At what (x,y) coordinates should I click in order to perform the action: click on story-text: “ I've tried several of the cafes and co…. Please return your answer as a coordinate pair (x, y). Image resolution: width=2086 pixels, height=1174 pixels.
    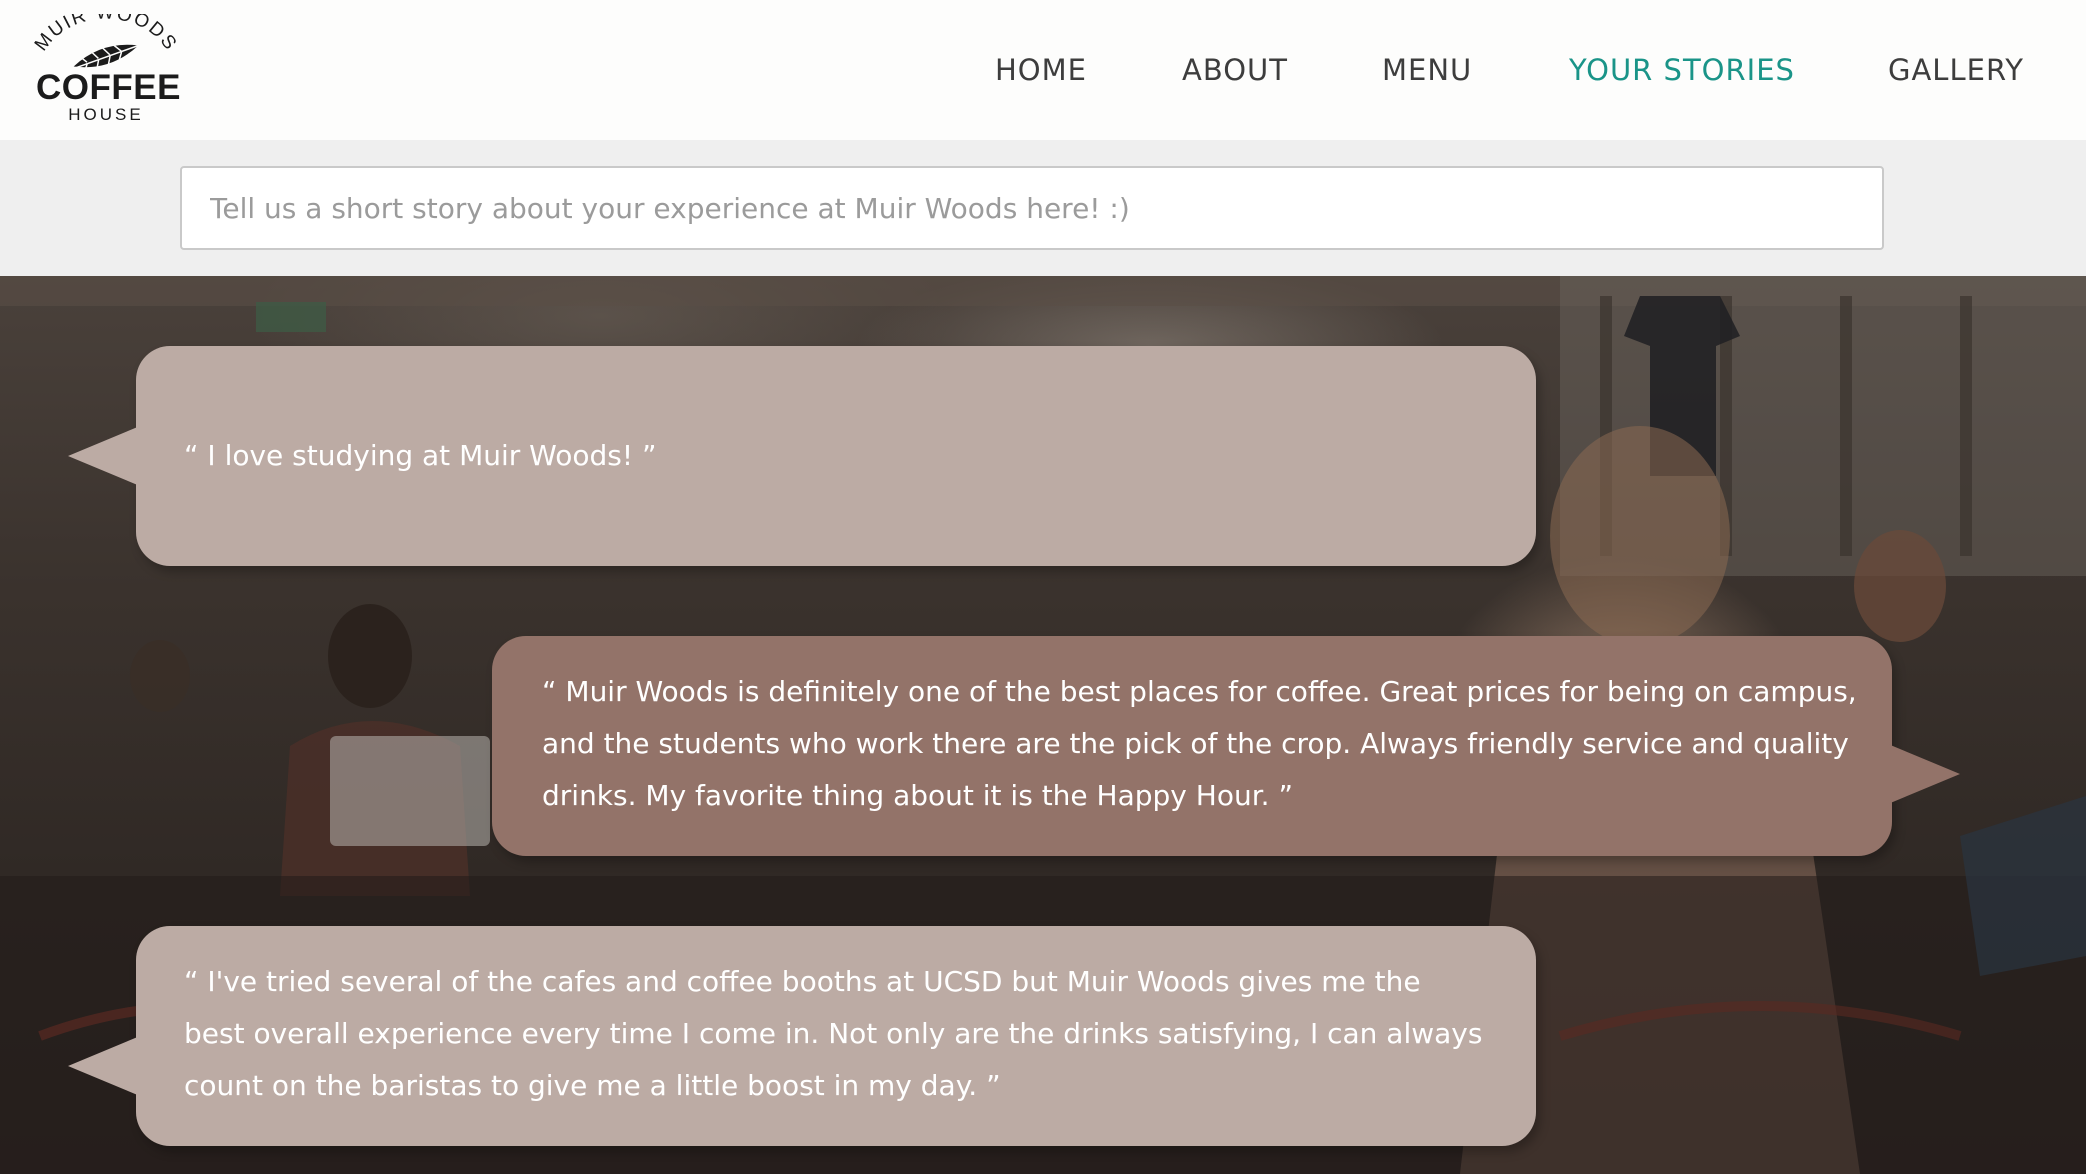
    Looking at the image, I should click on (833, 1033).